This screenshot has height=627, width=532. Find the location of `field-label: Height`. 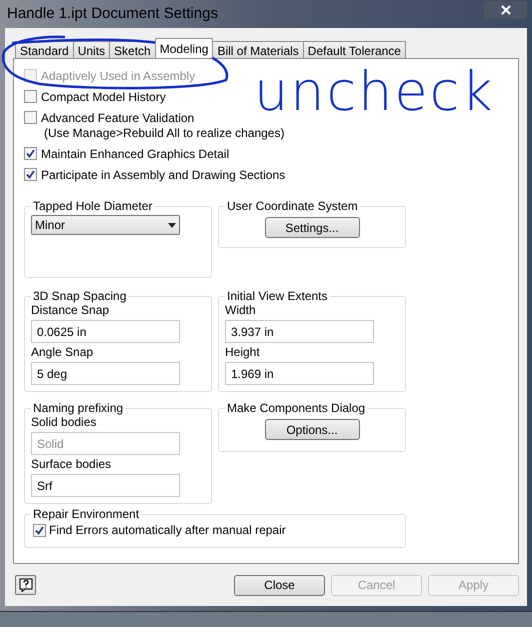

field-label: Height is located at coordinates (243, 352).